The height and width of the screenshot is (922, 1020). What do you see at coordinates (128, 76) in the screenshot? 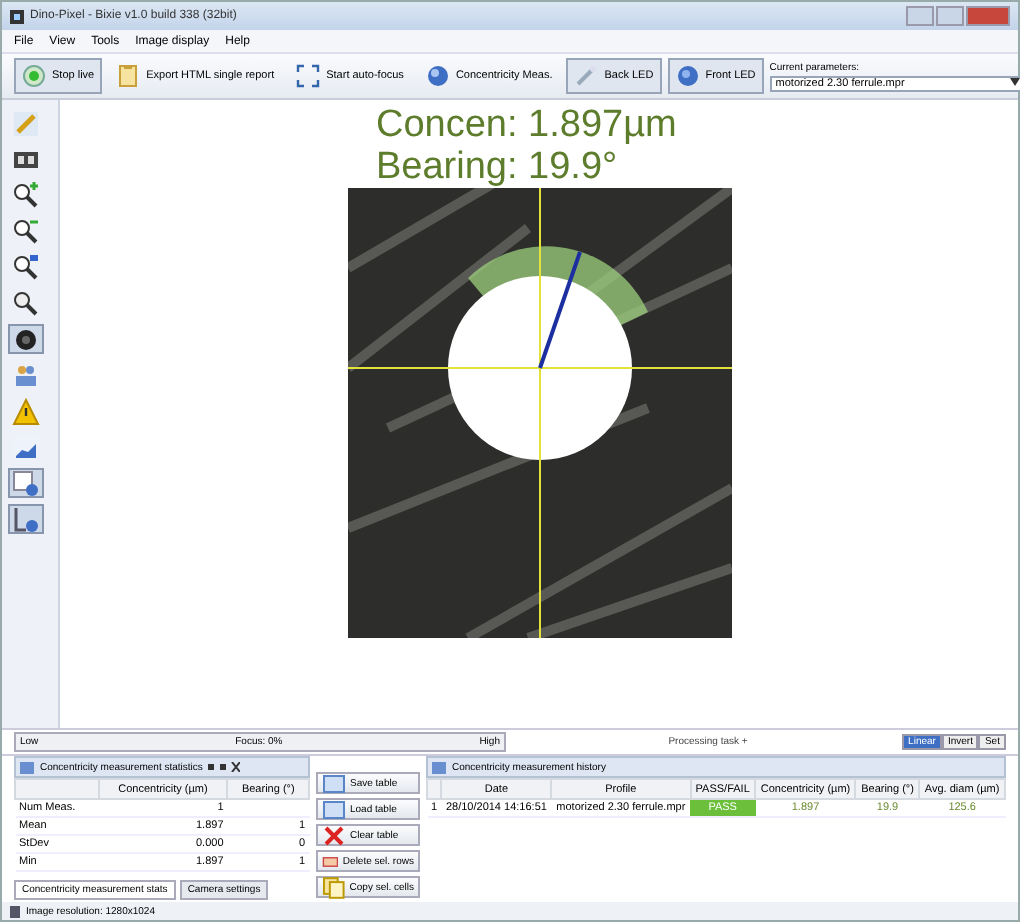
I see `clipboard-icon` at bounding box center [128, 76].